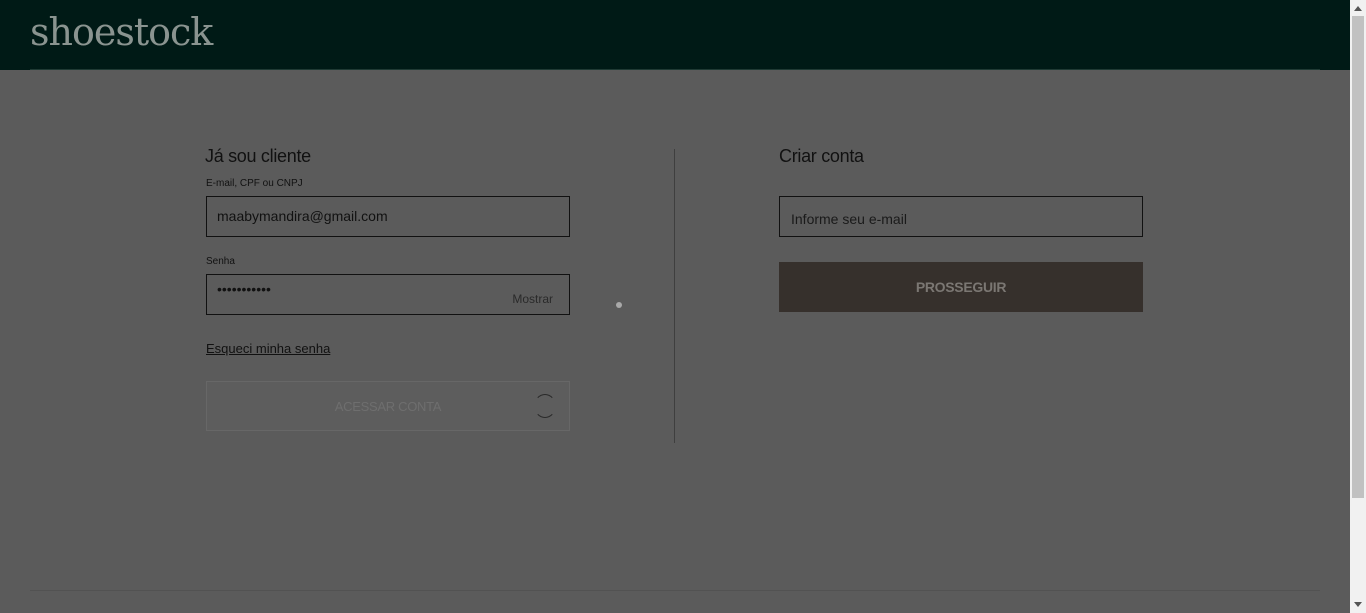  I want to click on scroll-up-icon, so click(1358, 8).